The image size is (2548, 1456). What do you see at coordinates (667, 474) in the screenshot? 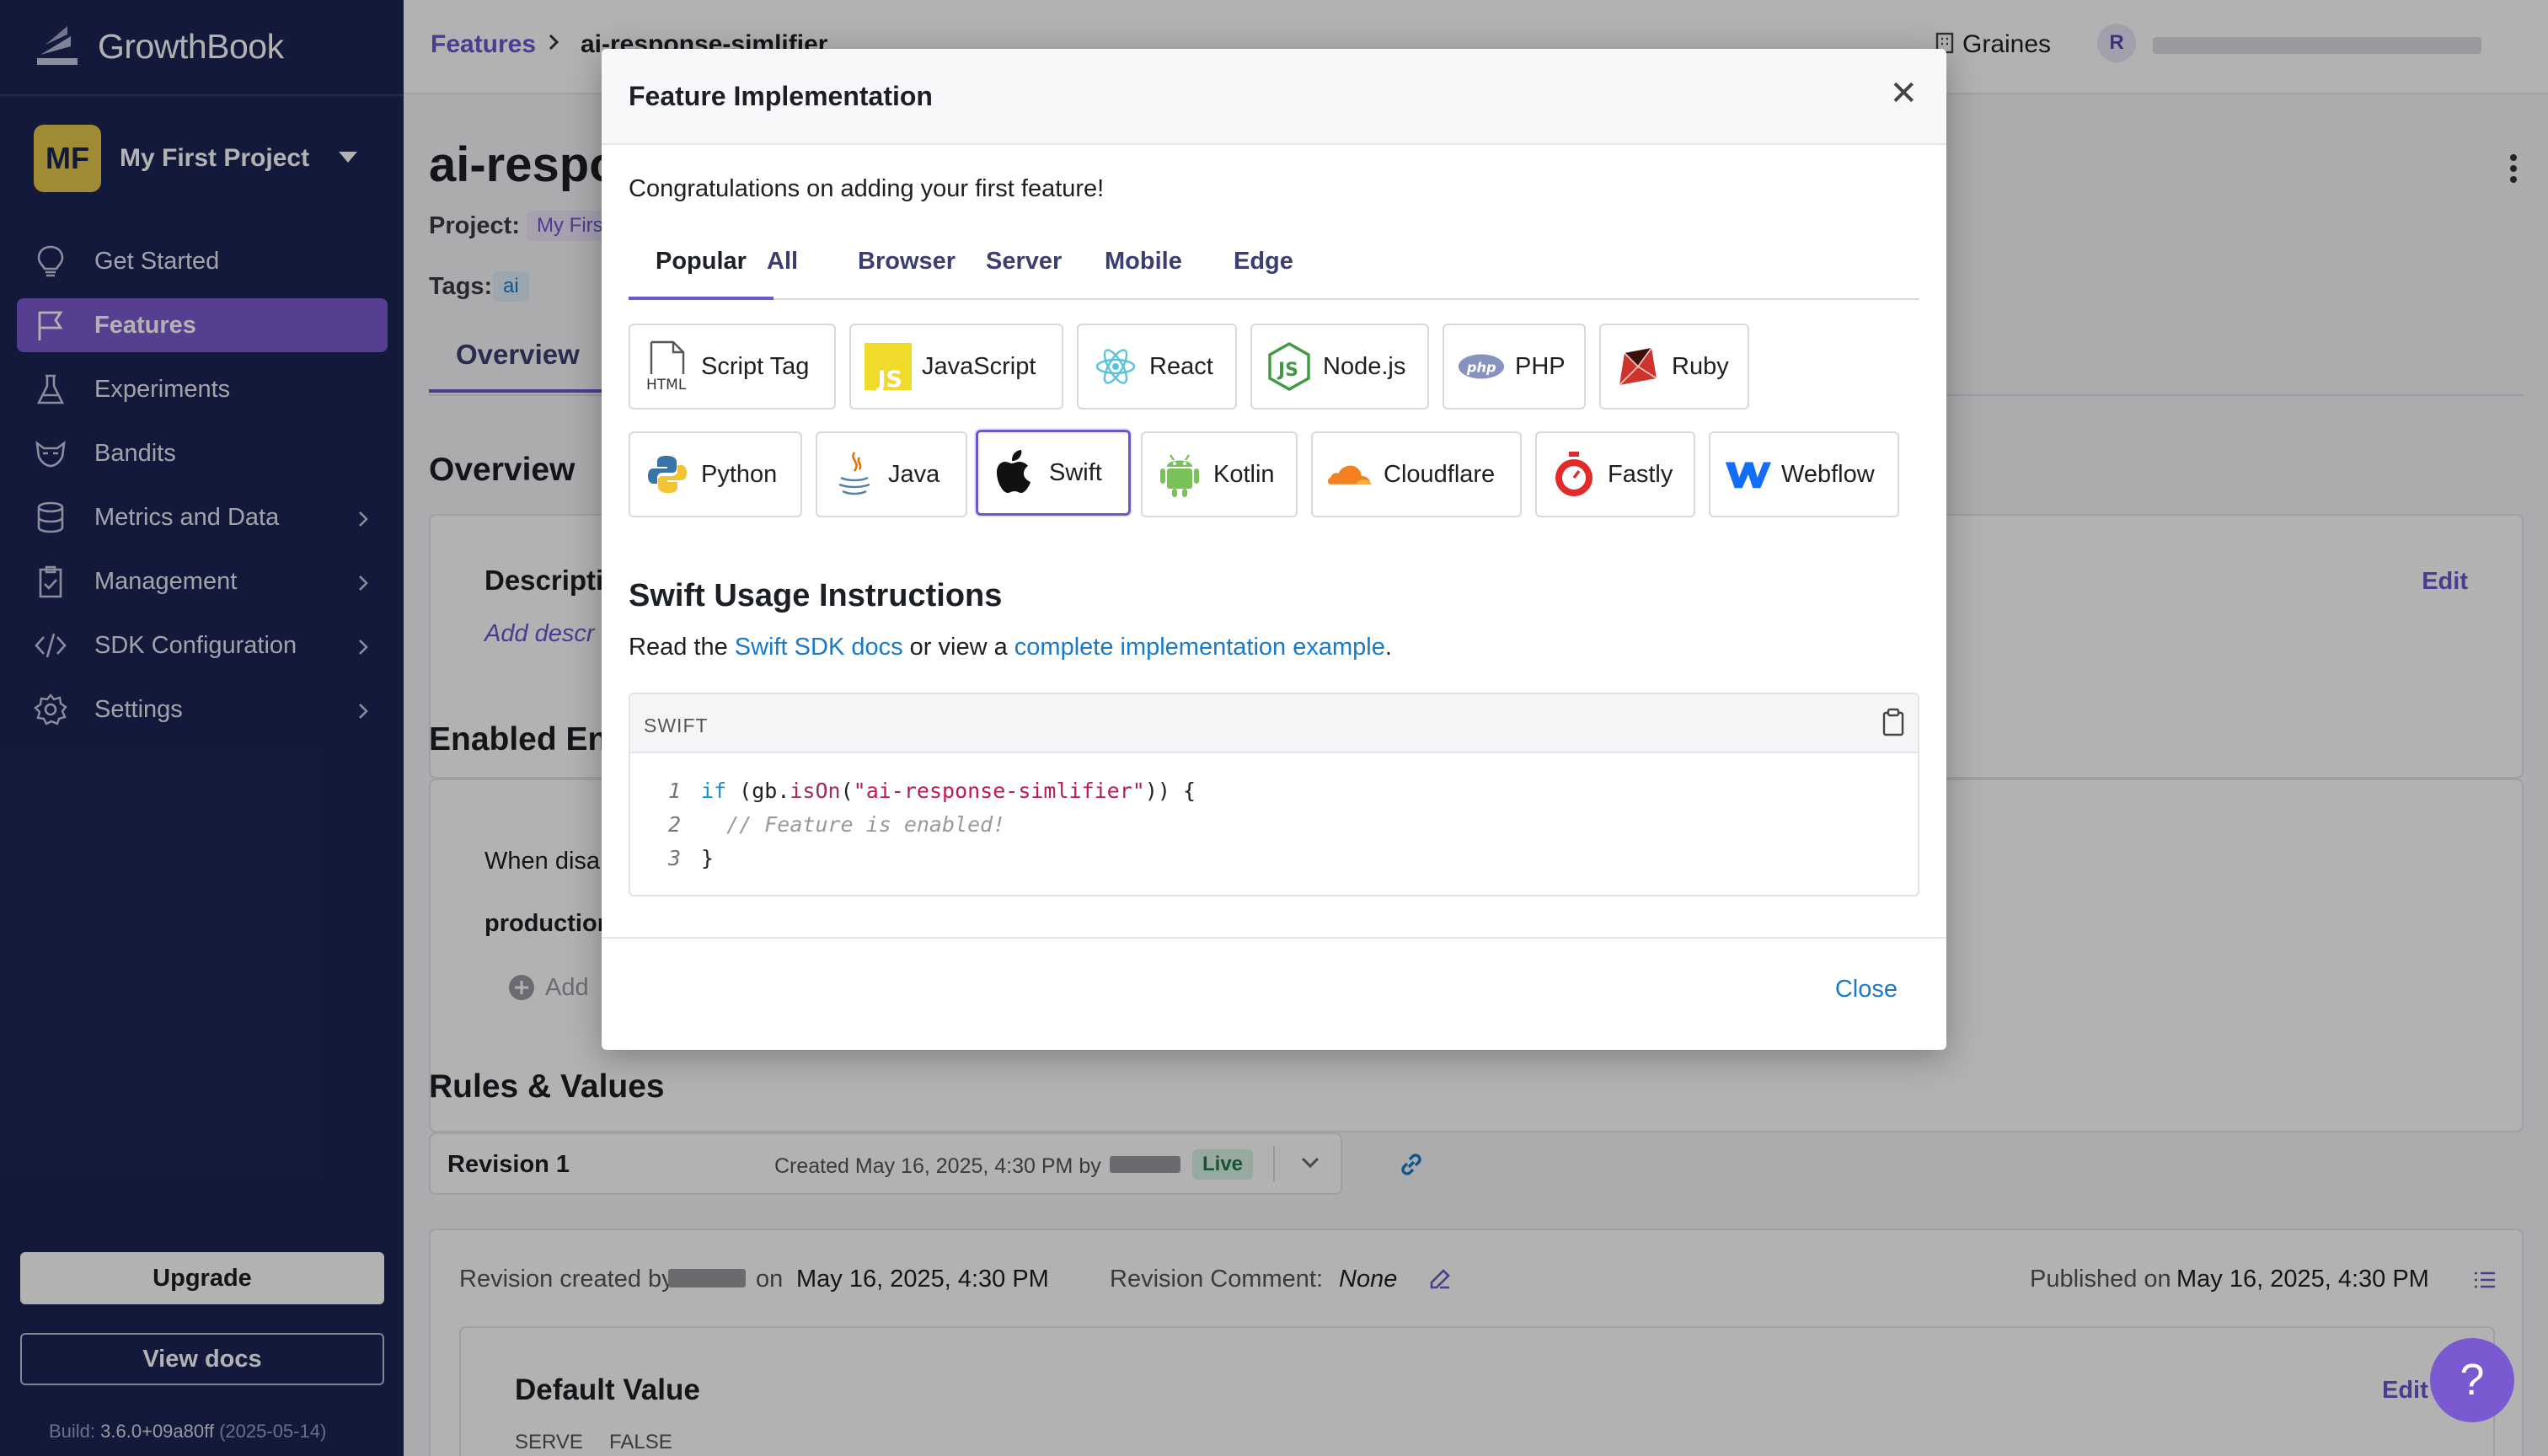
I see `python-icon` at bounding box center [667, 474].